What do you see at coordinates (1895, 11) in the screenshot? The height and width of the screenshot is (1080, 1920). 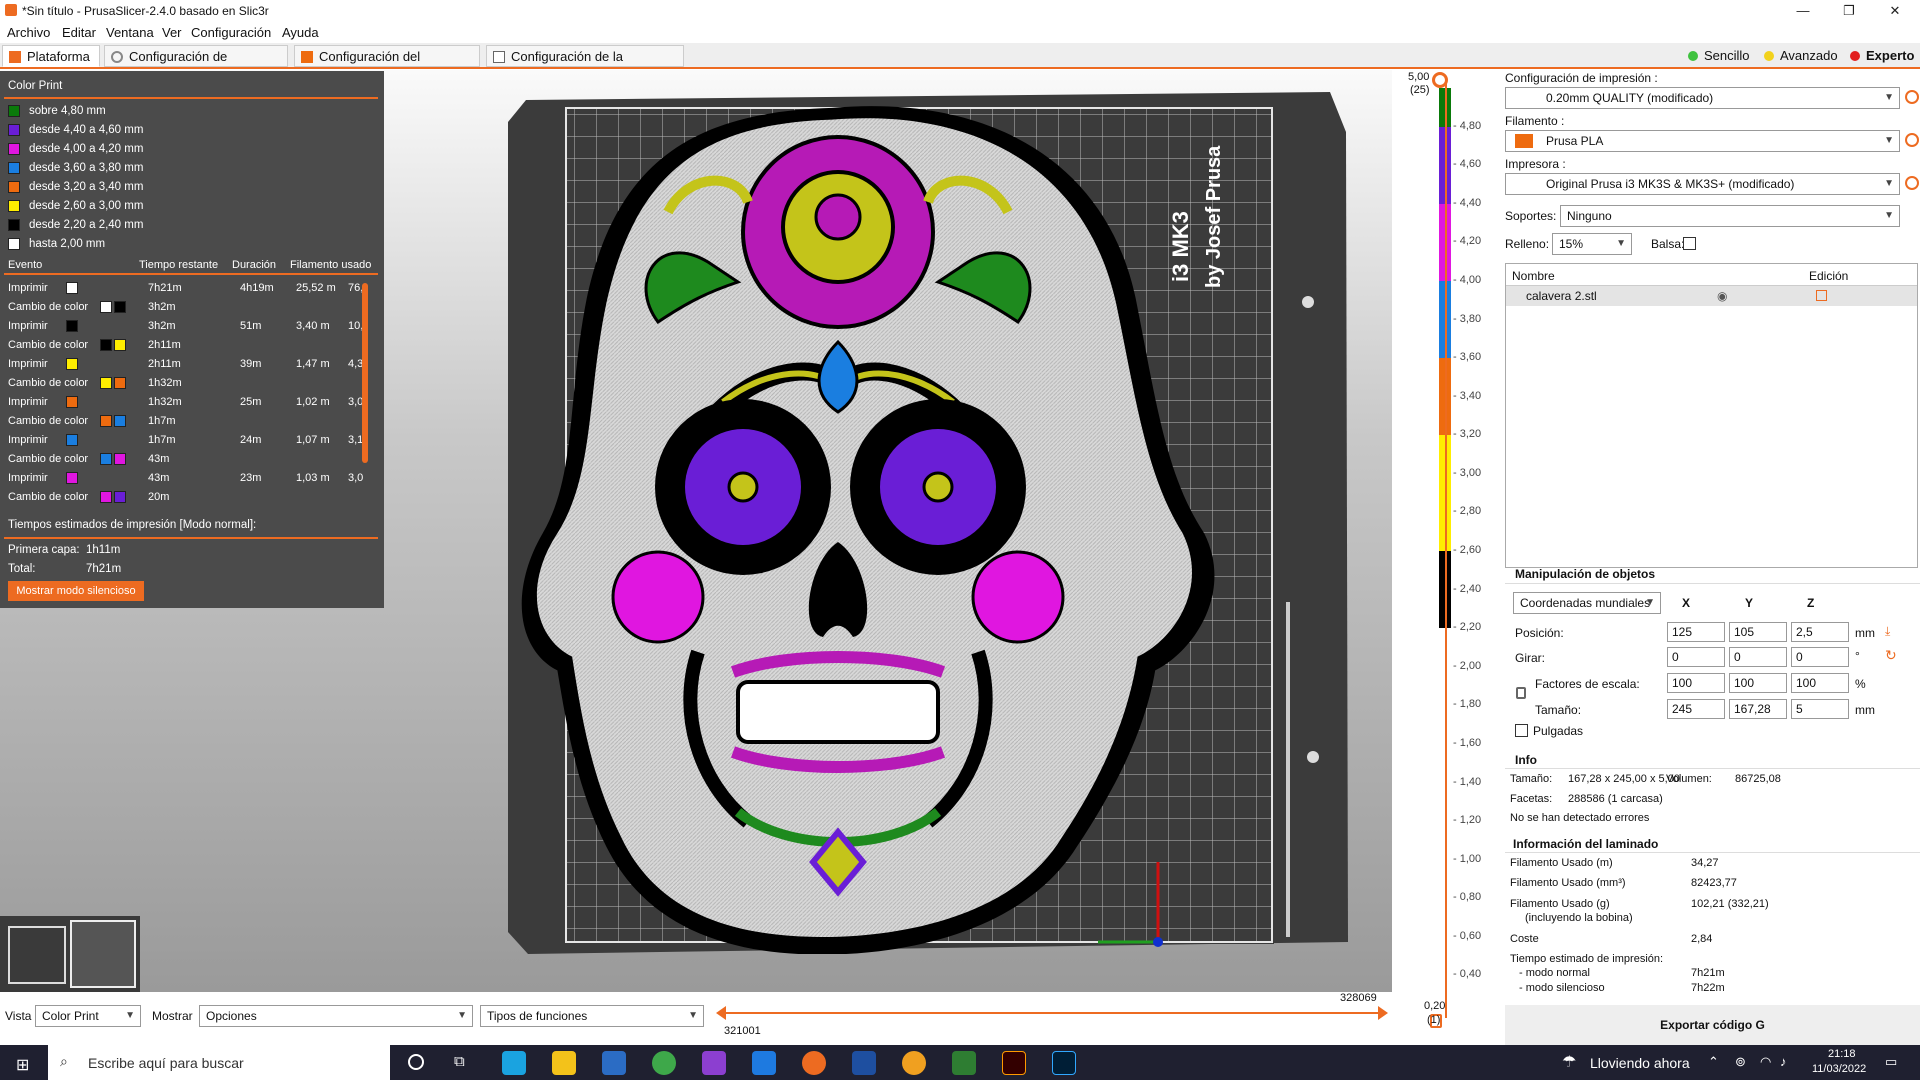 I see `close-button: ✕` at bounding box center [1895, 11].